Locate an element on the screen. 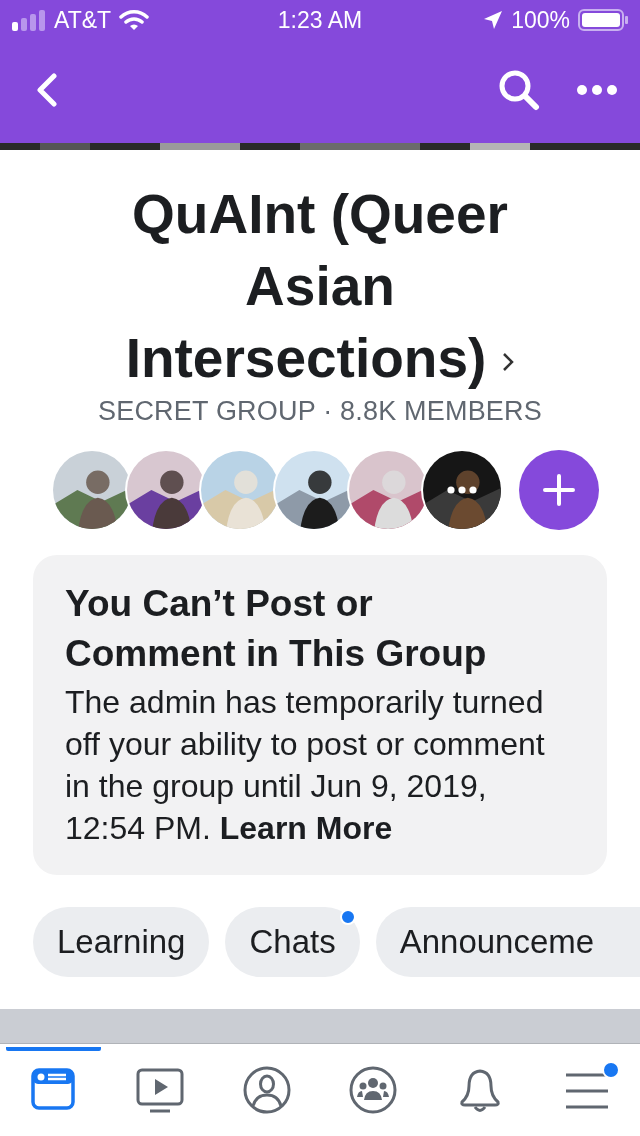  search-icon is located at coordinates (519, 89).